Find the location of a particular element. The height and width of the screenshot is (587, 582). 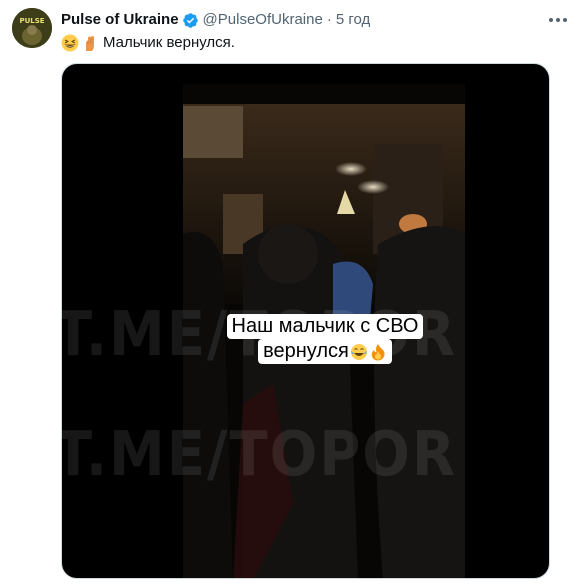

more-options-icon is located at coordinates (558, 20).